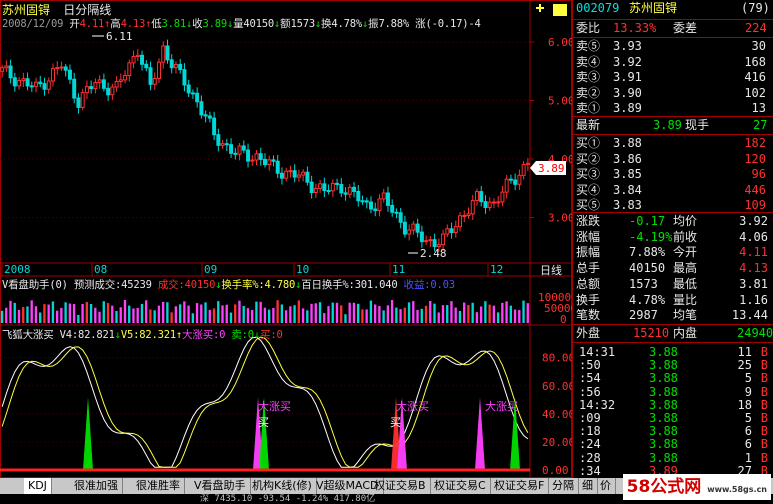 This screenshot has height=504, width=773. I want to click on ask-row: 卖② 3.90 102, so click(671, 92).